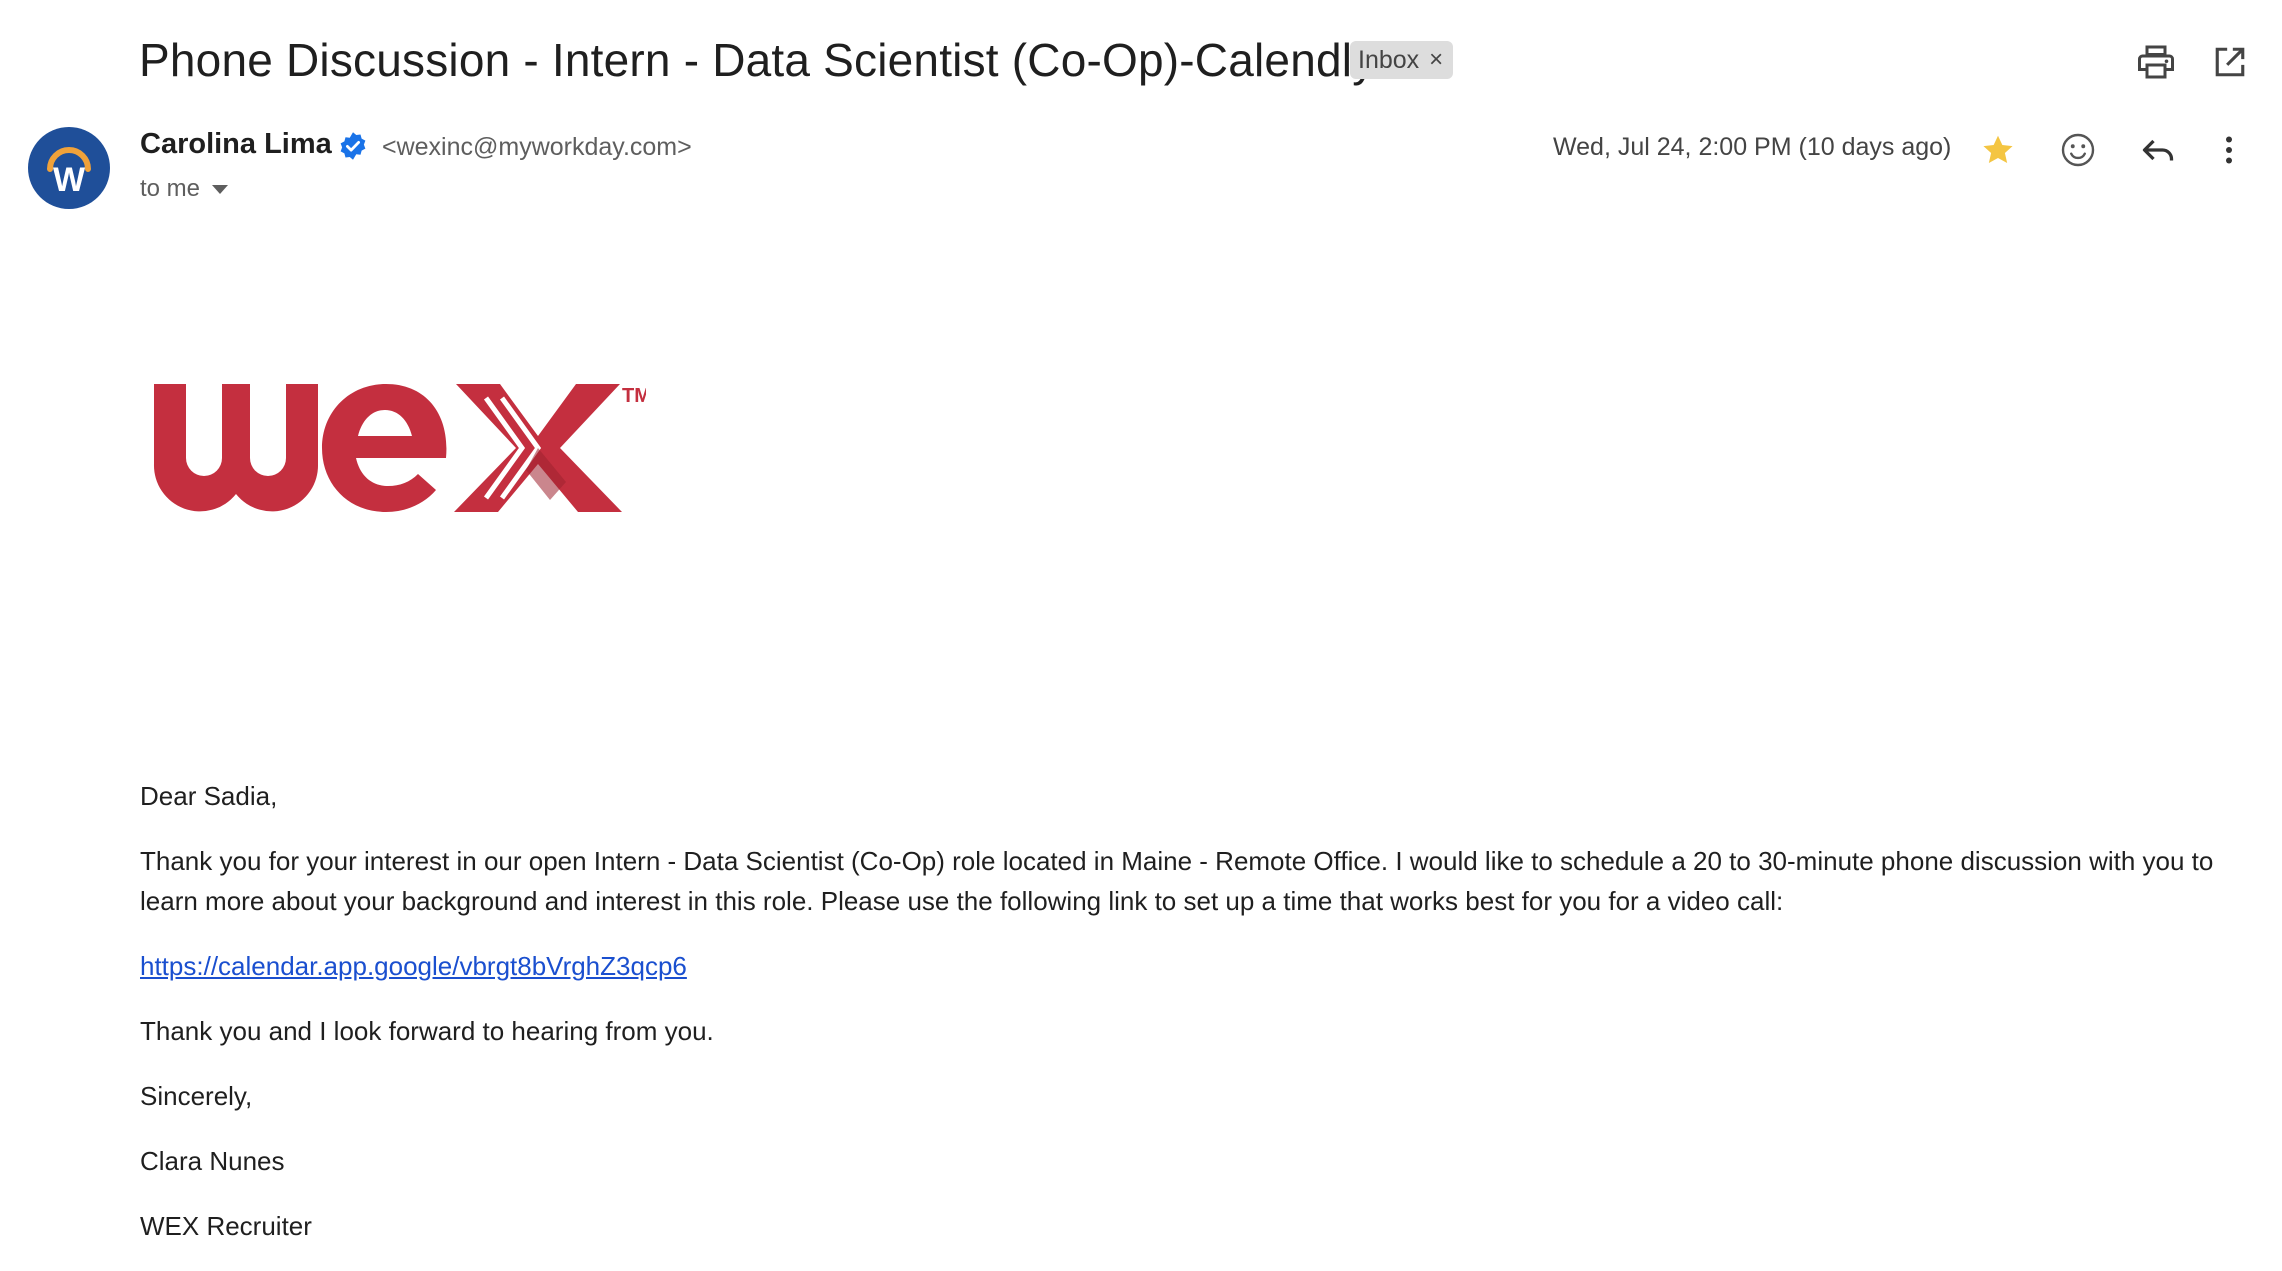  Describe the element at coordinates (353, 146) in the screenshot. I see `verified-badge-icon` at that location.